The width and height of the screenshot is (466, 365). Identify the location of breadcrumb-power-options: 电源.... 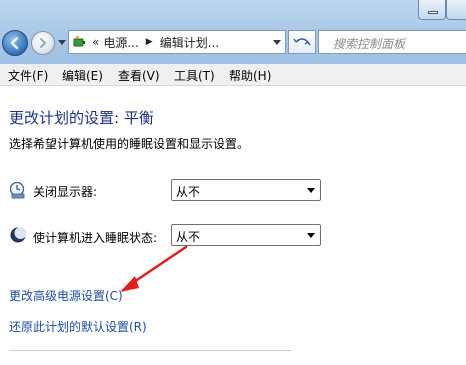
(120, 42).